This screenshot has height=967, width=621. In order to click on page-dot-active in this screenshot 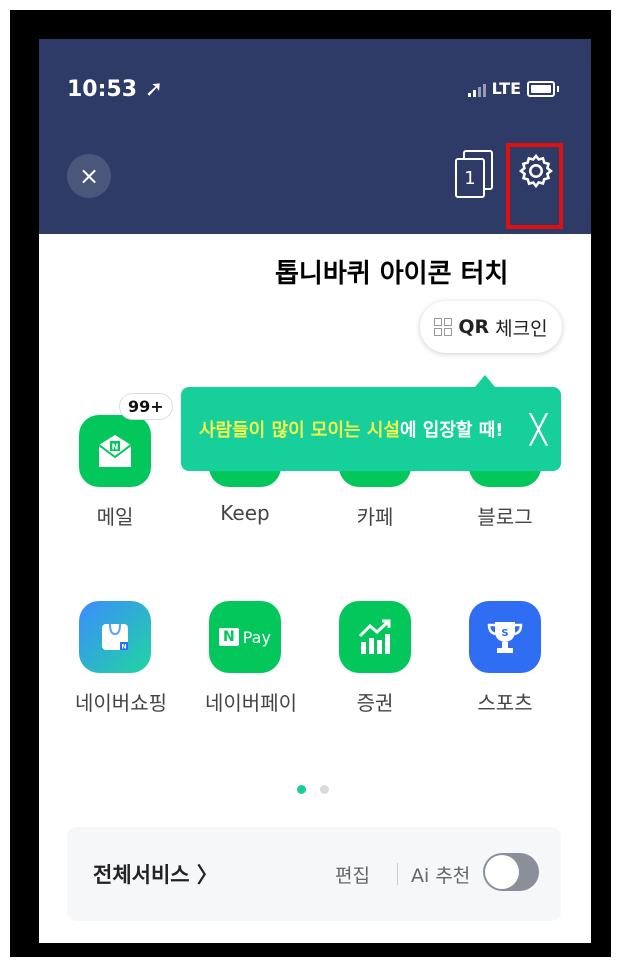, I will do `click(301, 789)`.